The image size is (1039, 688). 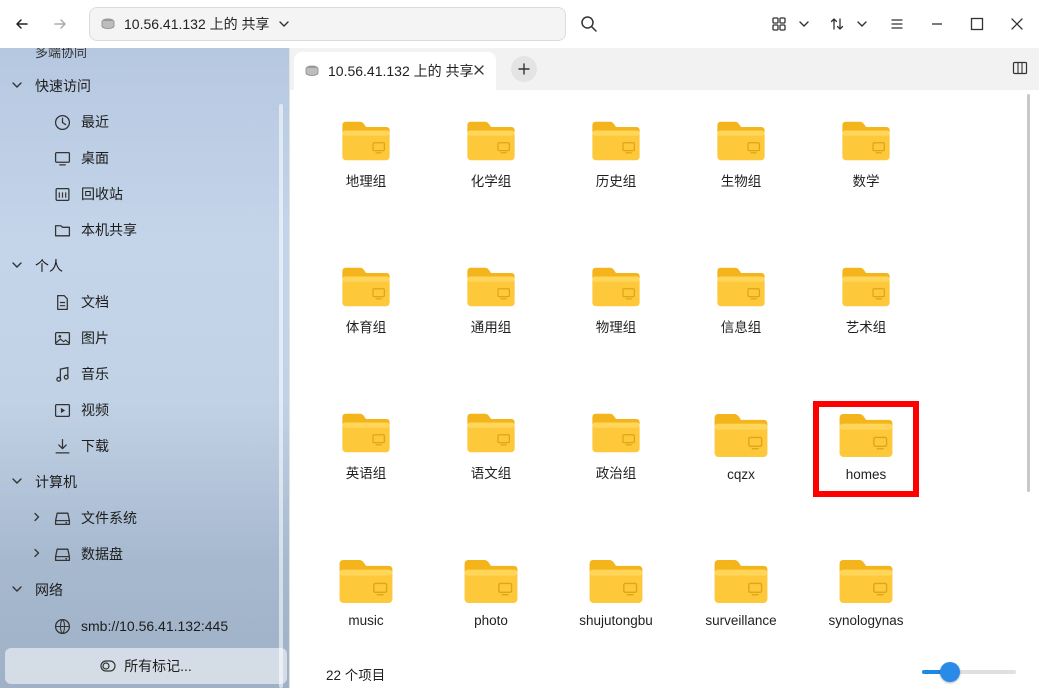 What do you see at coordinates (741, 578) in the screenshot?
I see `folder-item: surveillance` at bounding box center [741, 578].